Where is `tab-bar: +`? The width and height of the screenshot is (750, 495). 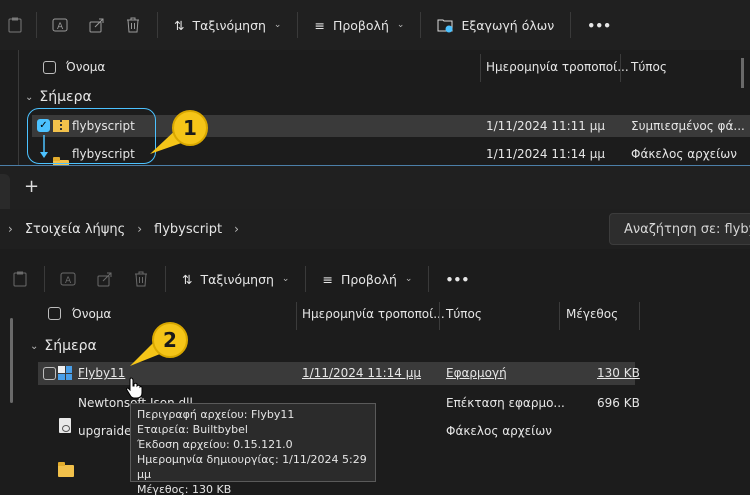
tab-bar: + is located at coordinates (375, 187).